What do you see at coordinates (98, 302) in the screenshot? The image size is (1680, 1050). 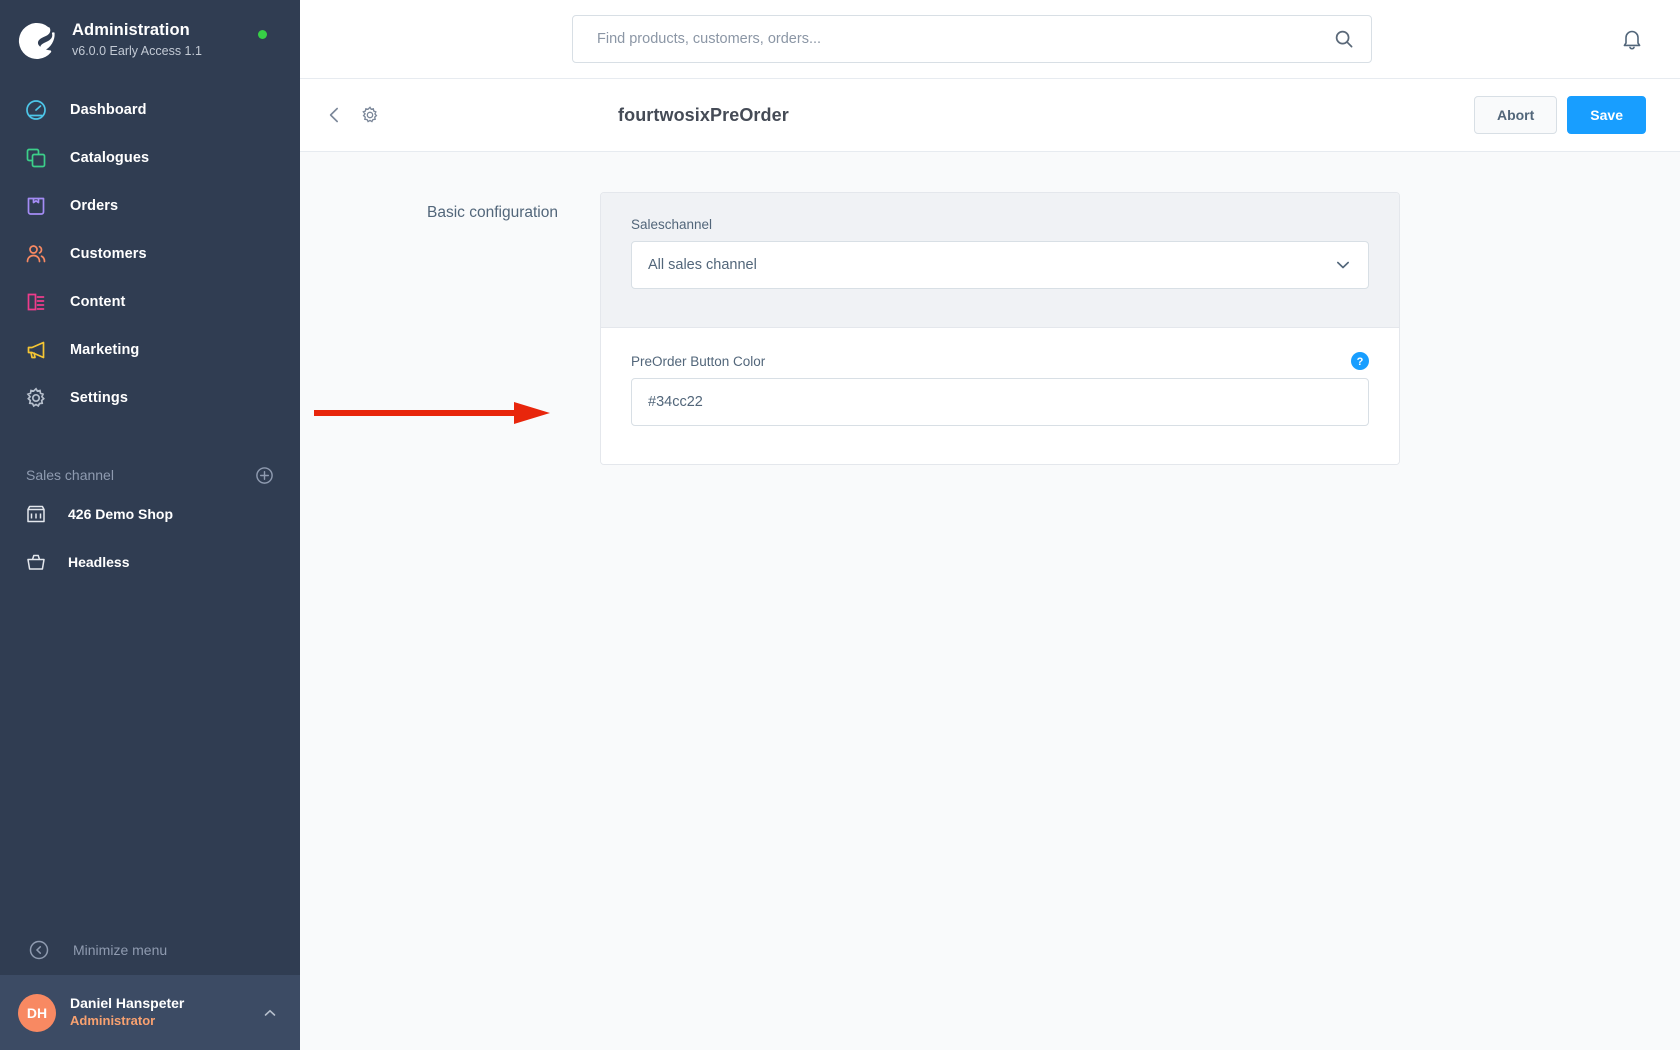 I see `sidebar-item-label: Content` at bounding box center [98, 302].